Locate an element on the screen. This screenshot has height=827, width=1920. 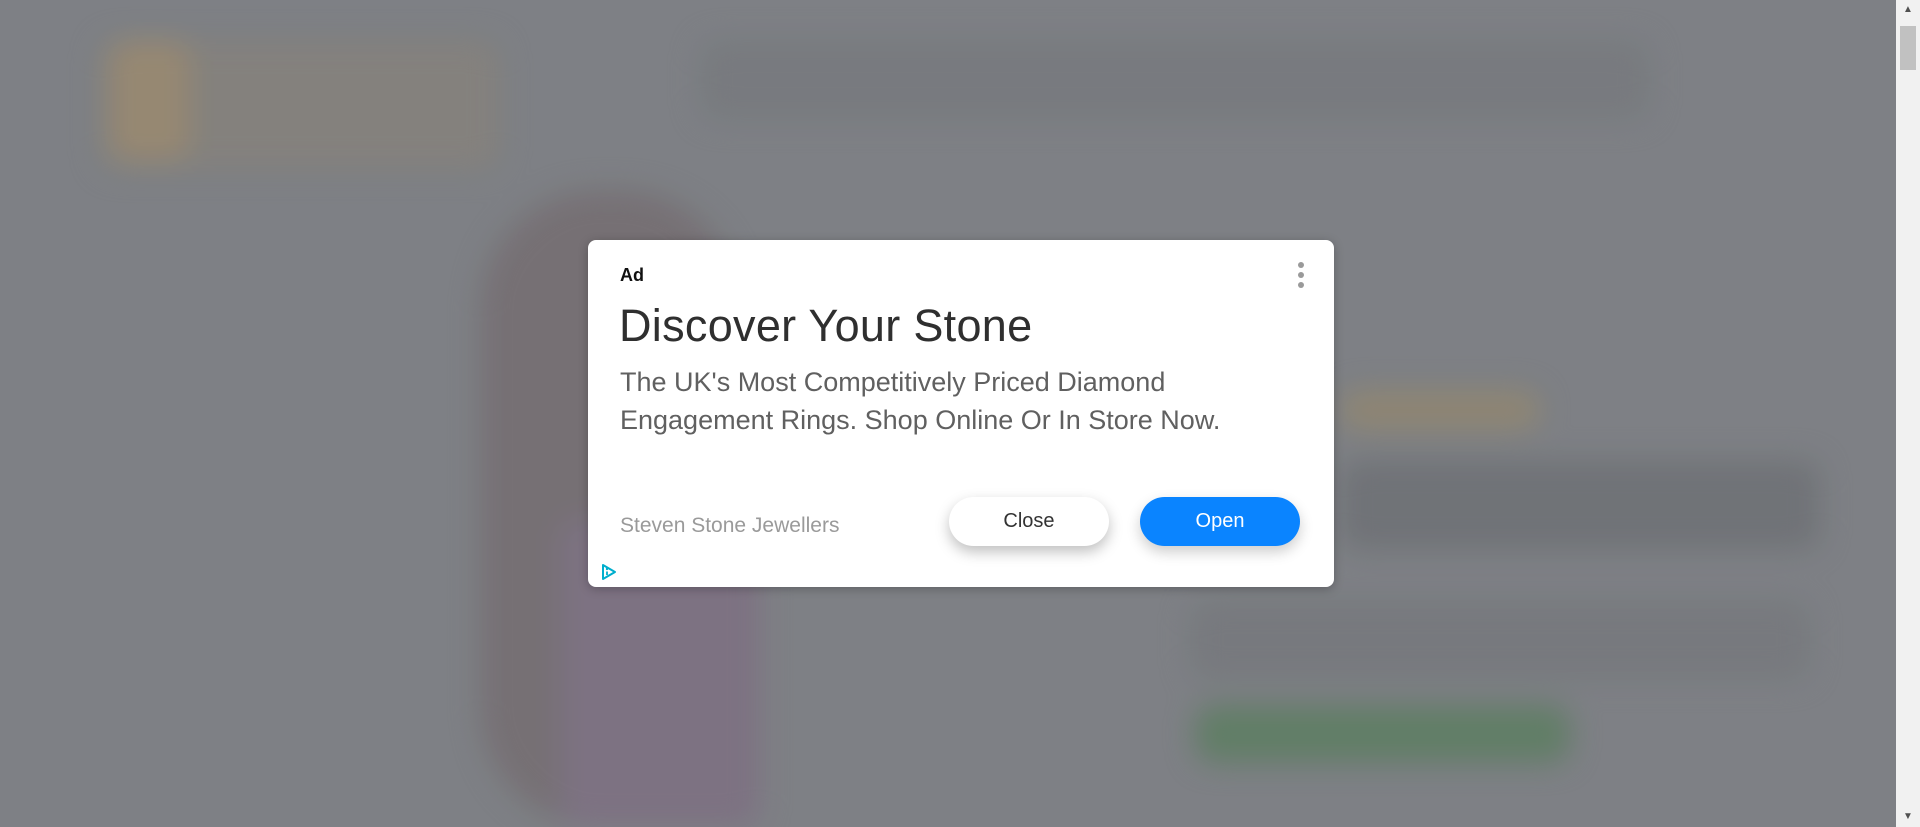
close-button: Close is located at coordinates (1029, 521).